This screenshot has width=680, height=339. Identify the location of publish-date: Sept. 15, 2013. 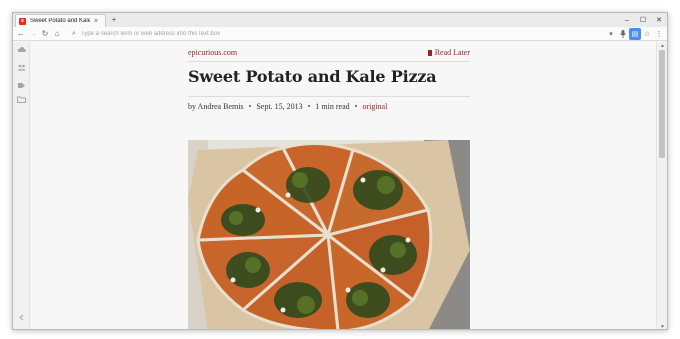
(279, 106).